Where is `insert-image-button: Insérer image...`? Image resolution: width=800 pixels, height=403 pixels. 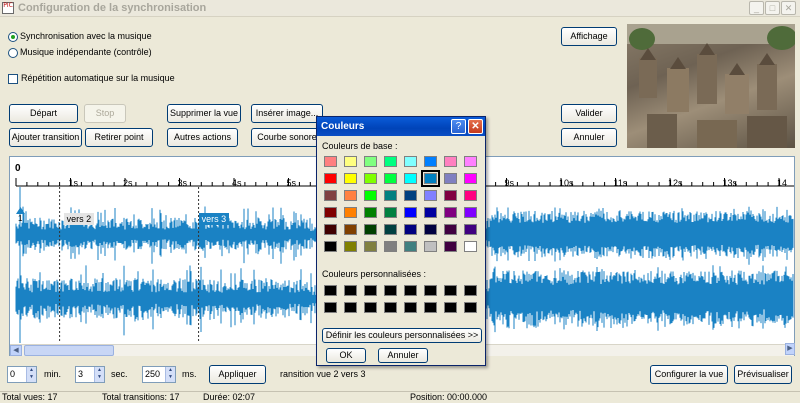 insert-image-button: Insérer image... is located at coordinates (287, 113).